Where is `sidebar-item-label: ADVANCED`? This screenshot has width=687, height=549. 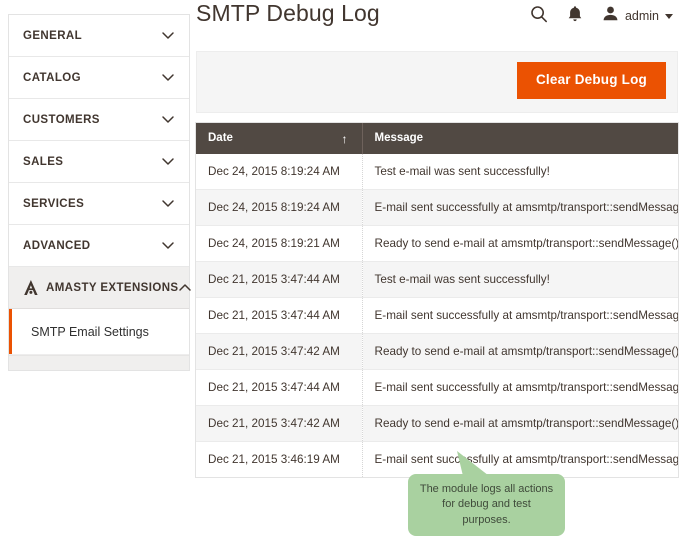
sidebar-item-label: ADVANCED is located at coordinates (57, 245).